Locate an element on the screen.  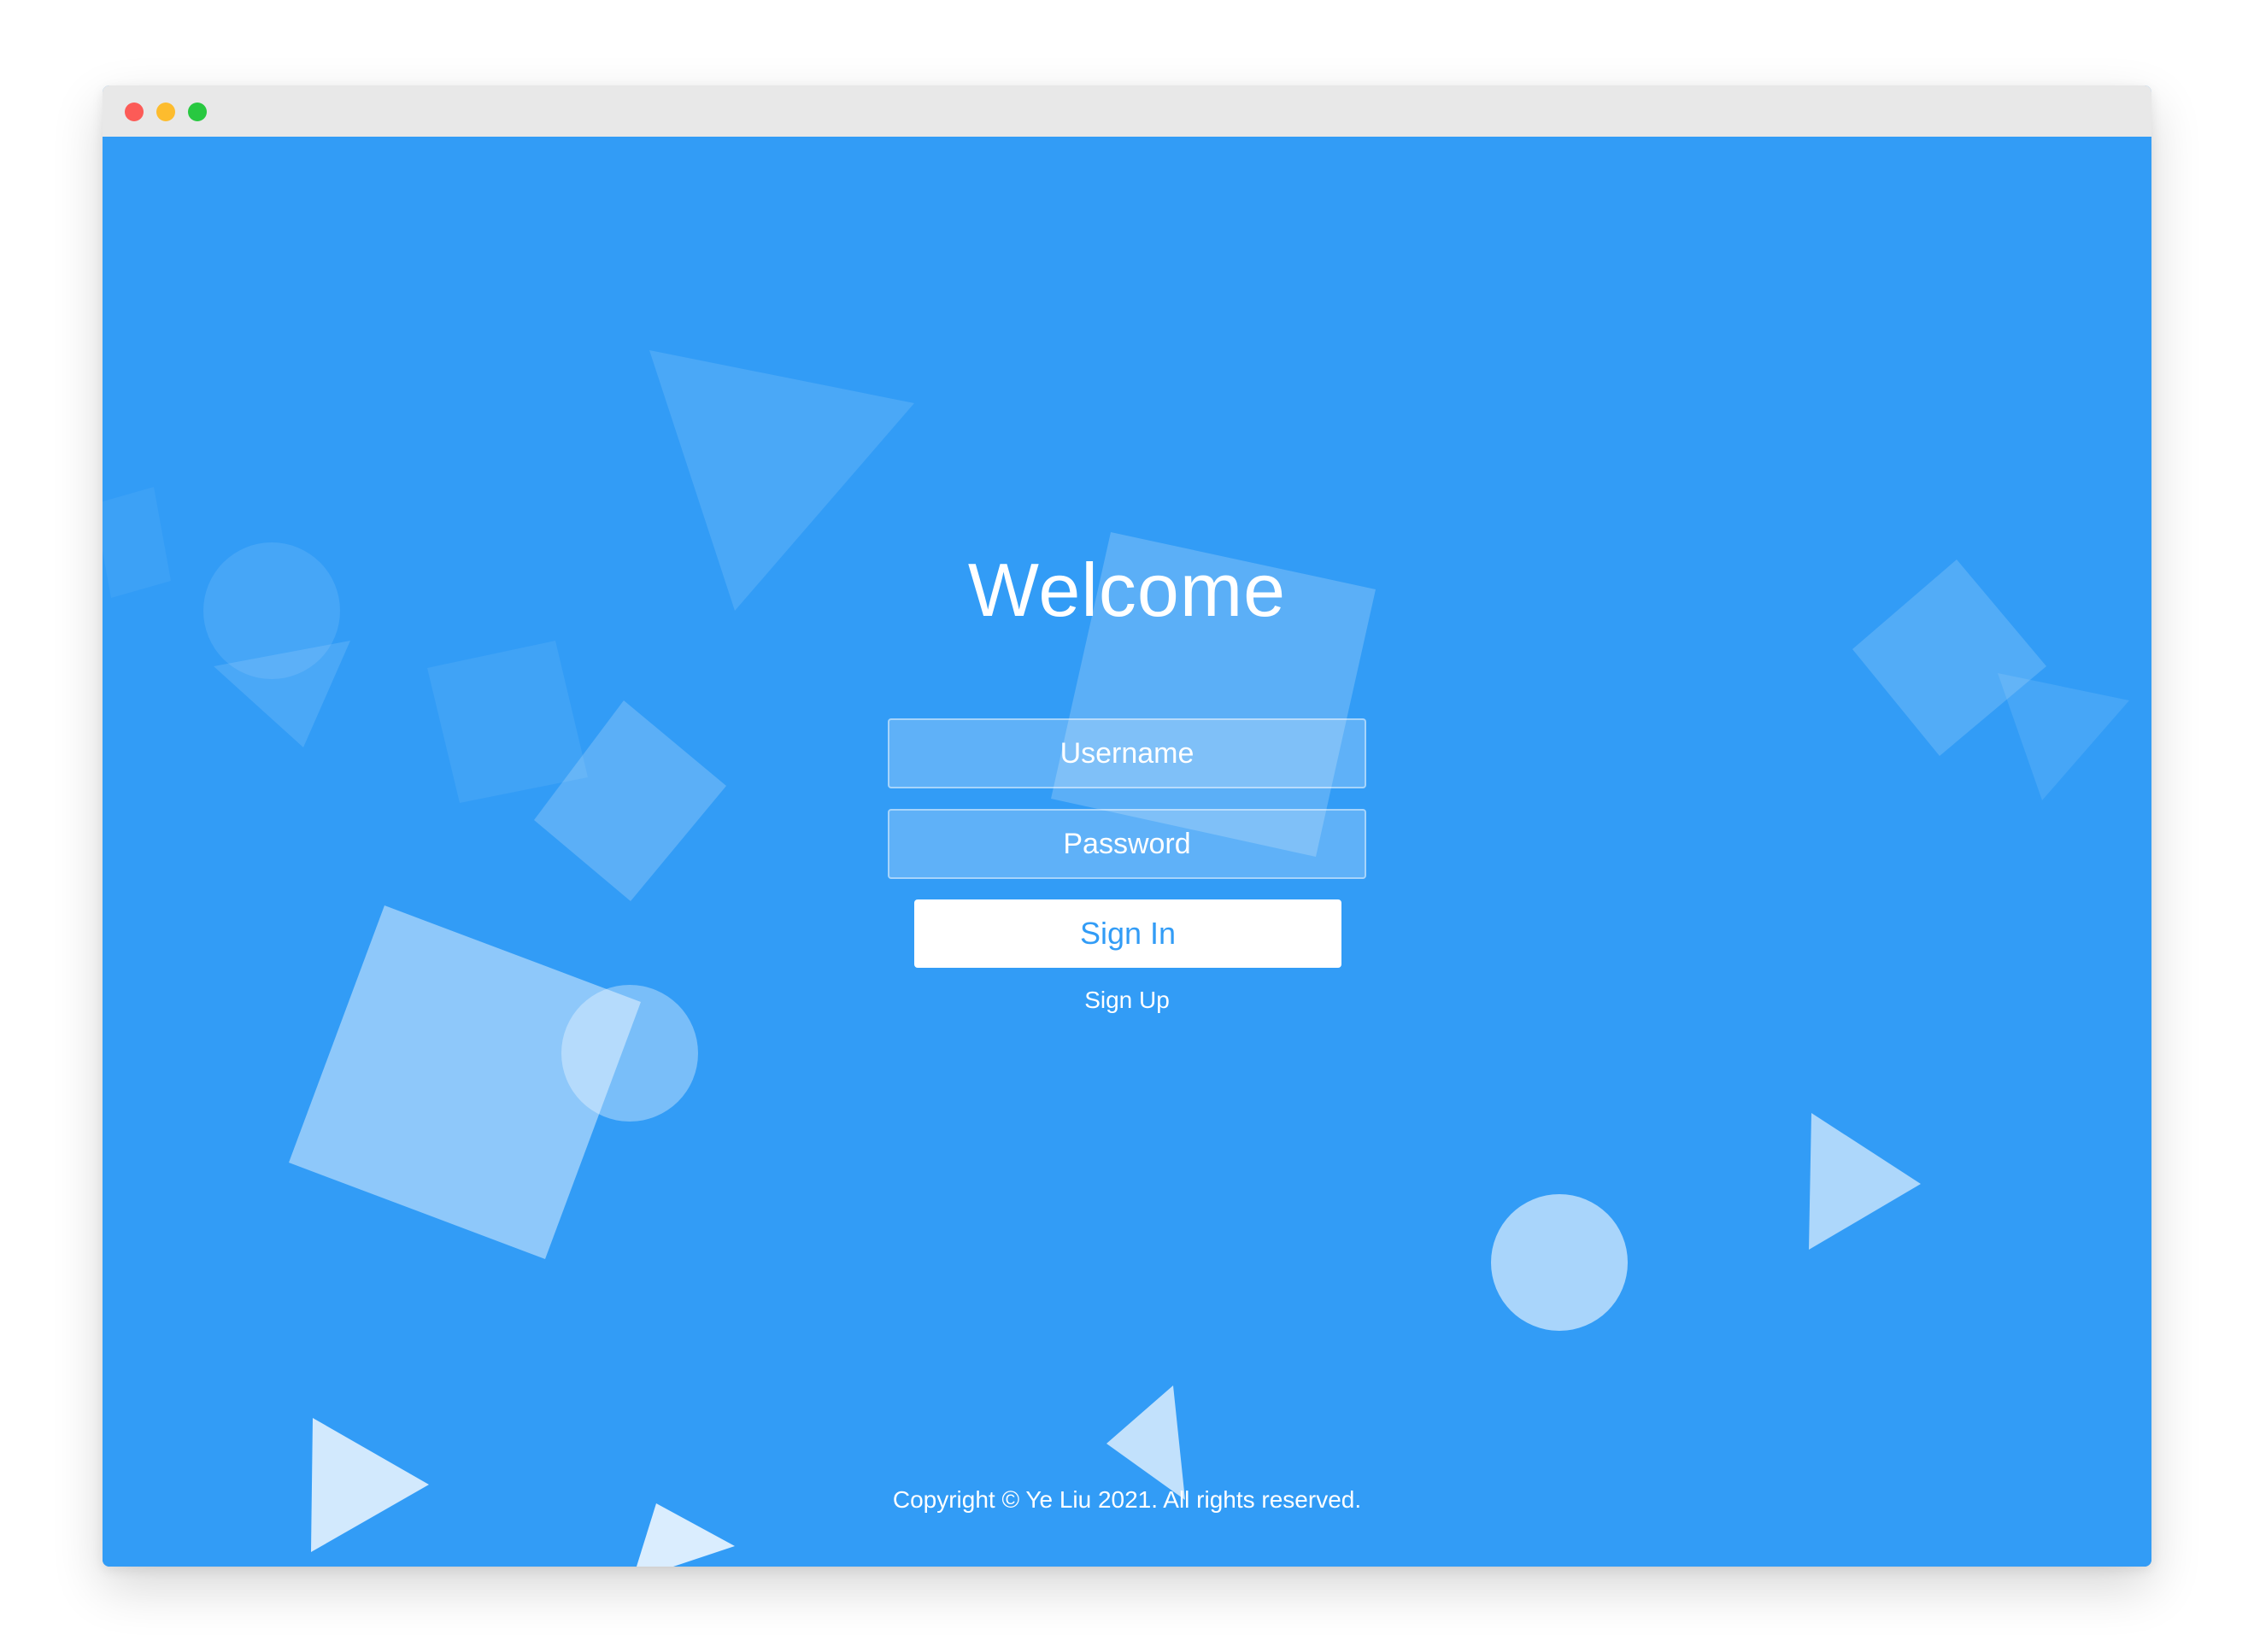
bg-circle-shape is located at coordinates (1559, 1262).